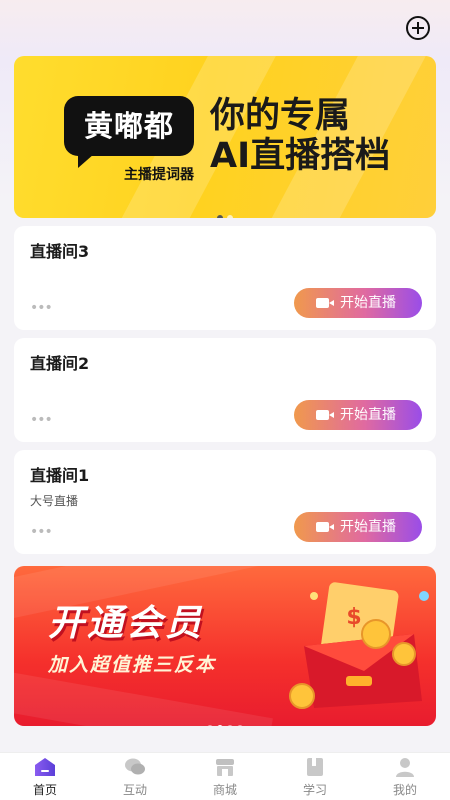  I want to click on tab-store: 商城, so click(225, 776).